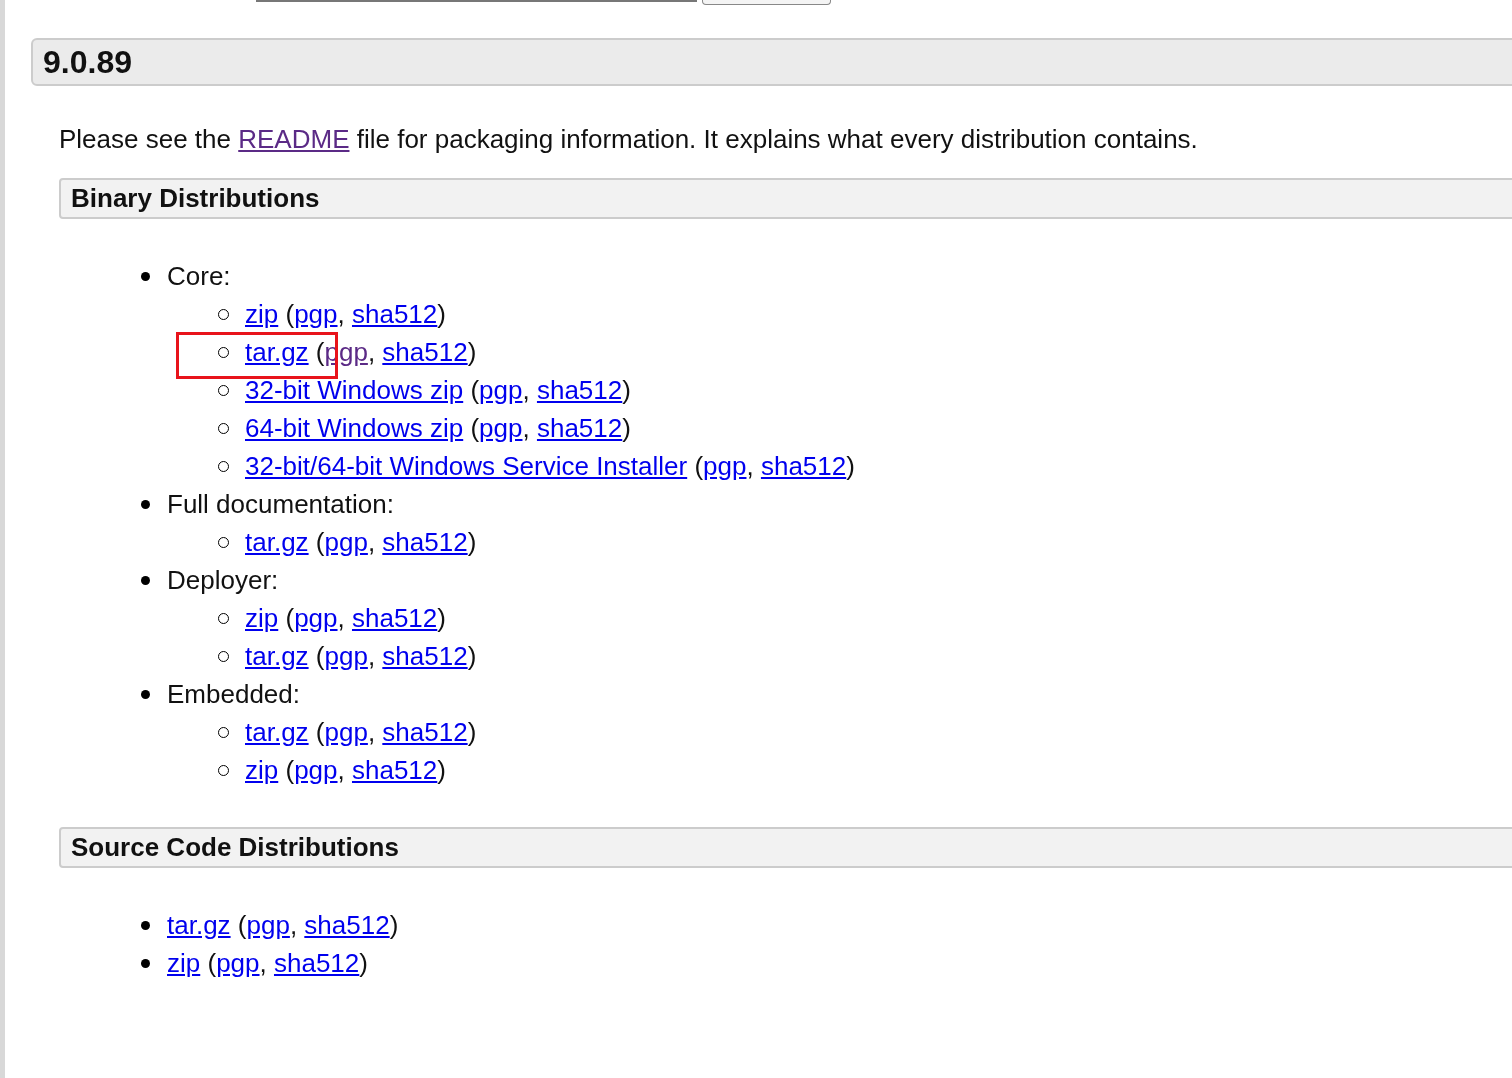 The image size is (1512, 1078). Describe the element at coordinates (235, 847) in the screenshot. I see `section-title: Source Code Distributions` at that location.